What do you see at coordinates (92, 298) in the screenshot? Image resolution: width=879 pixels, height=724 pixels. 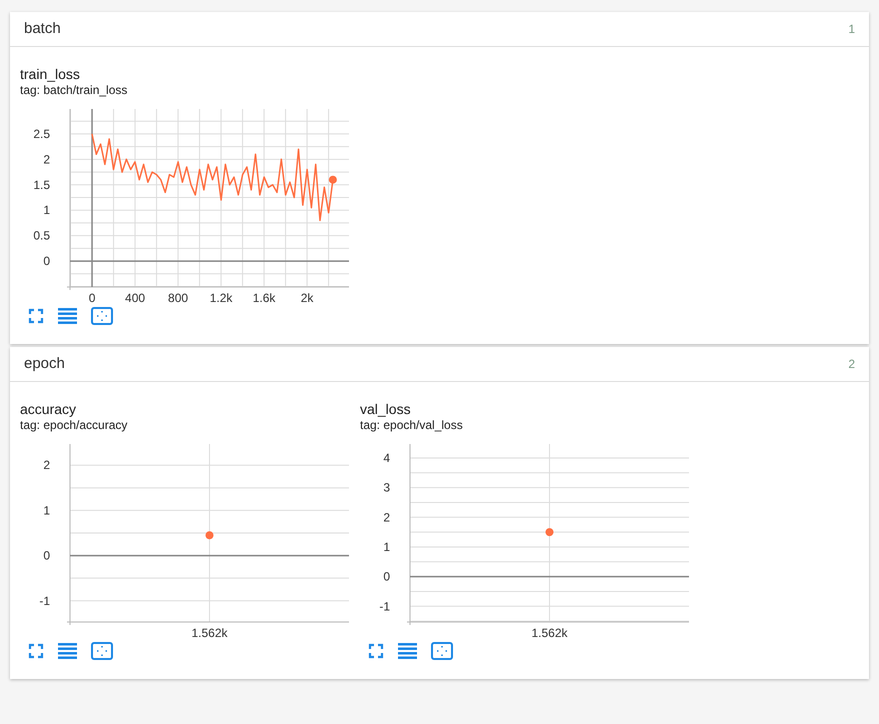 I see `x-tick-label: 0` at bounding box center [92, 298].